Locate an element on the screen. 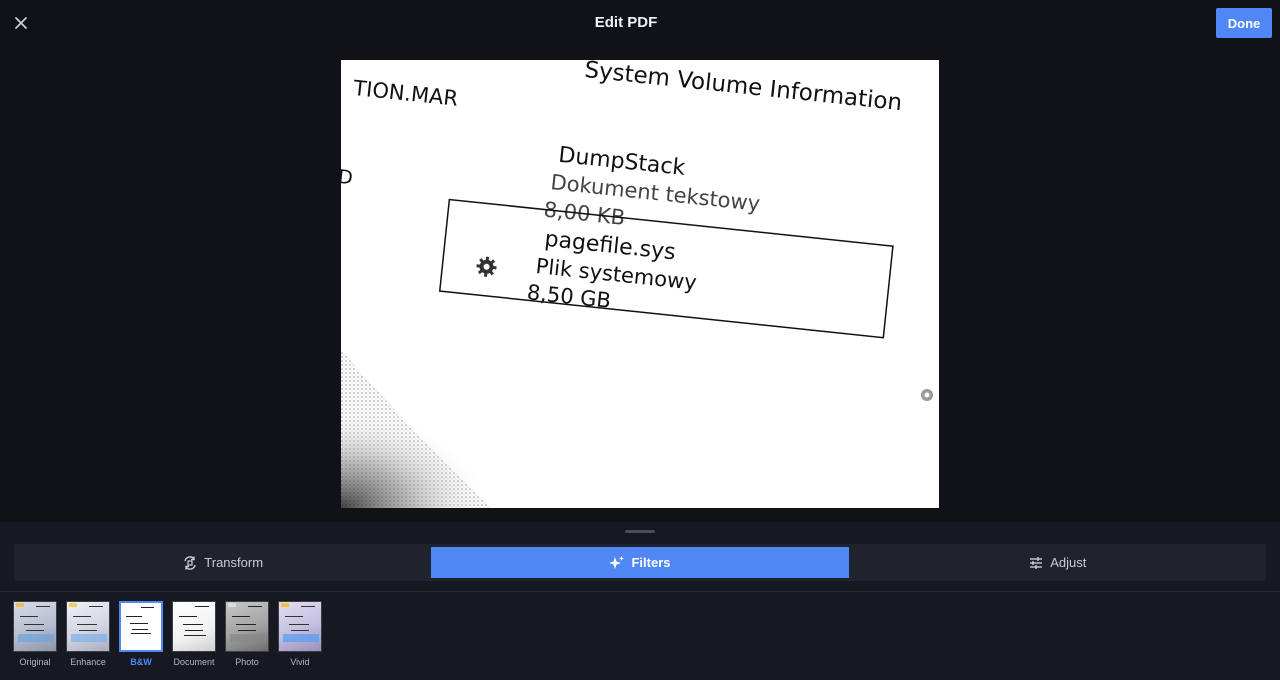 Image resolution: width=1280 pixels, height=680 pixels. tab-filters: Filters is located at coordinates (640, 562).